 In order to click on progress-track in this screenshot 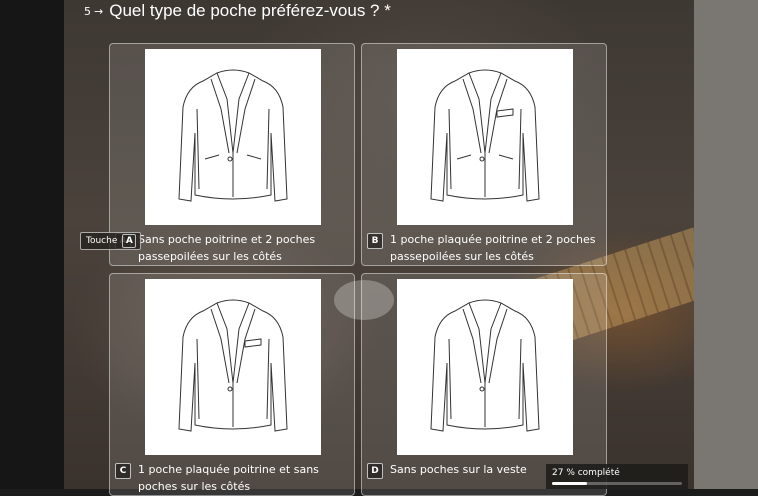, I will do `click(617, 483)`.